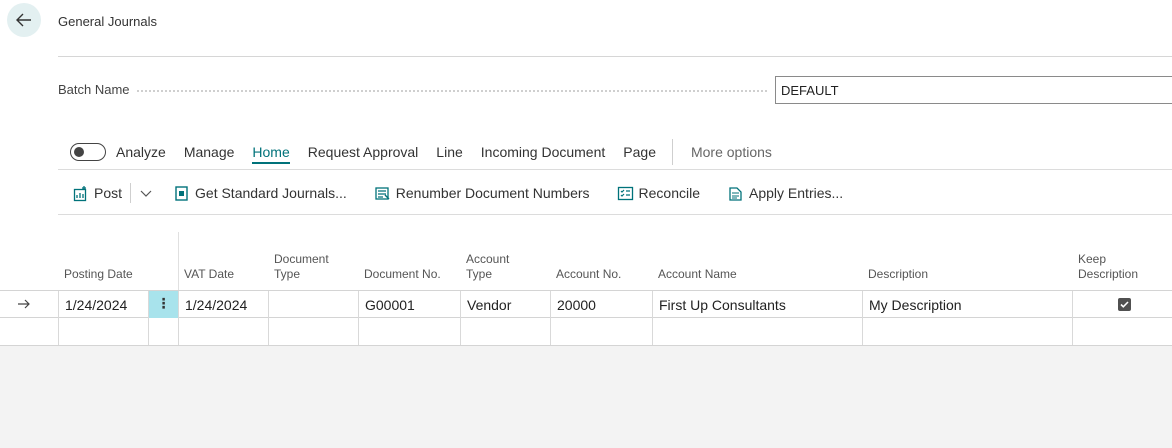 Image resolution: width=1172 pixels, height=448 pixels. What do you see at coordinates (94, 89) in the screenshot?
I see `batch-name-label: Batch Name` at bounding box center [94, 89].